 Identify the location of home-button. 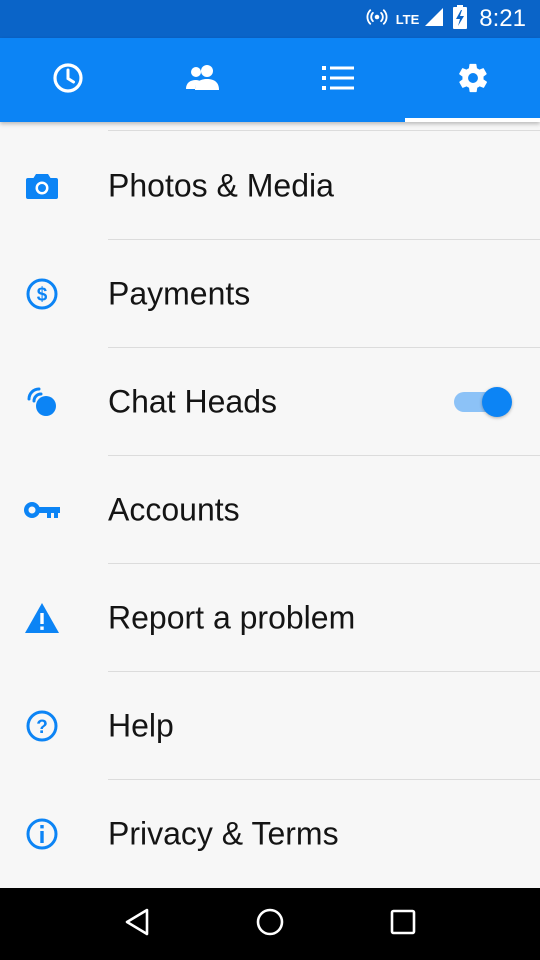
(270, 924).